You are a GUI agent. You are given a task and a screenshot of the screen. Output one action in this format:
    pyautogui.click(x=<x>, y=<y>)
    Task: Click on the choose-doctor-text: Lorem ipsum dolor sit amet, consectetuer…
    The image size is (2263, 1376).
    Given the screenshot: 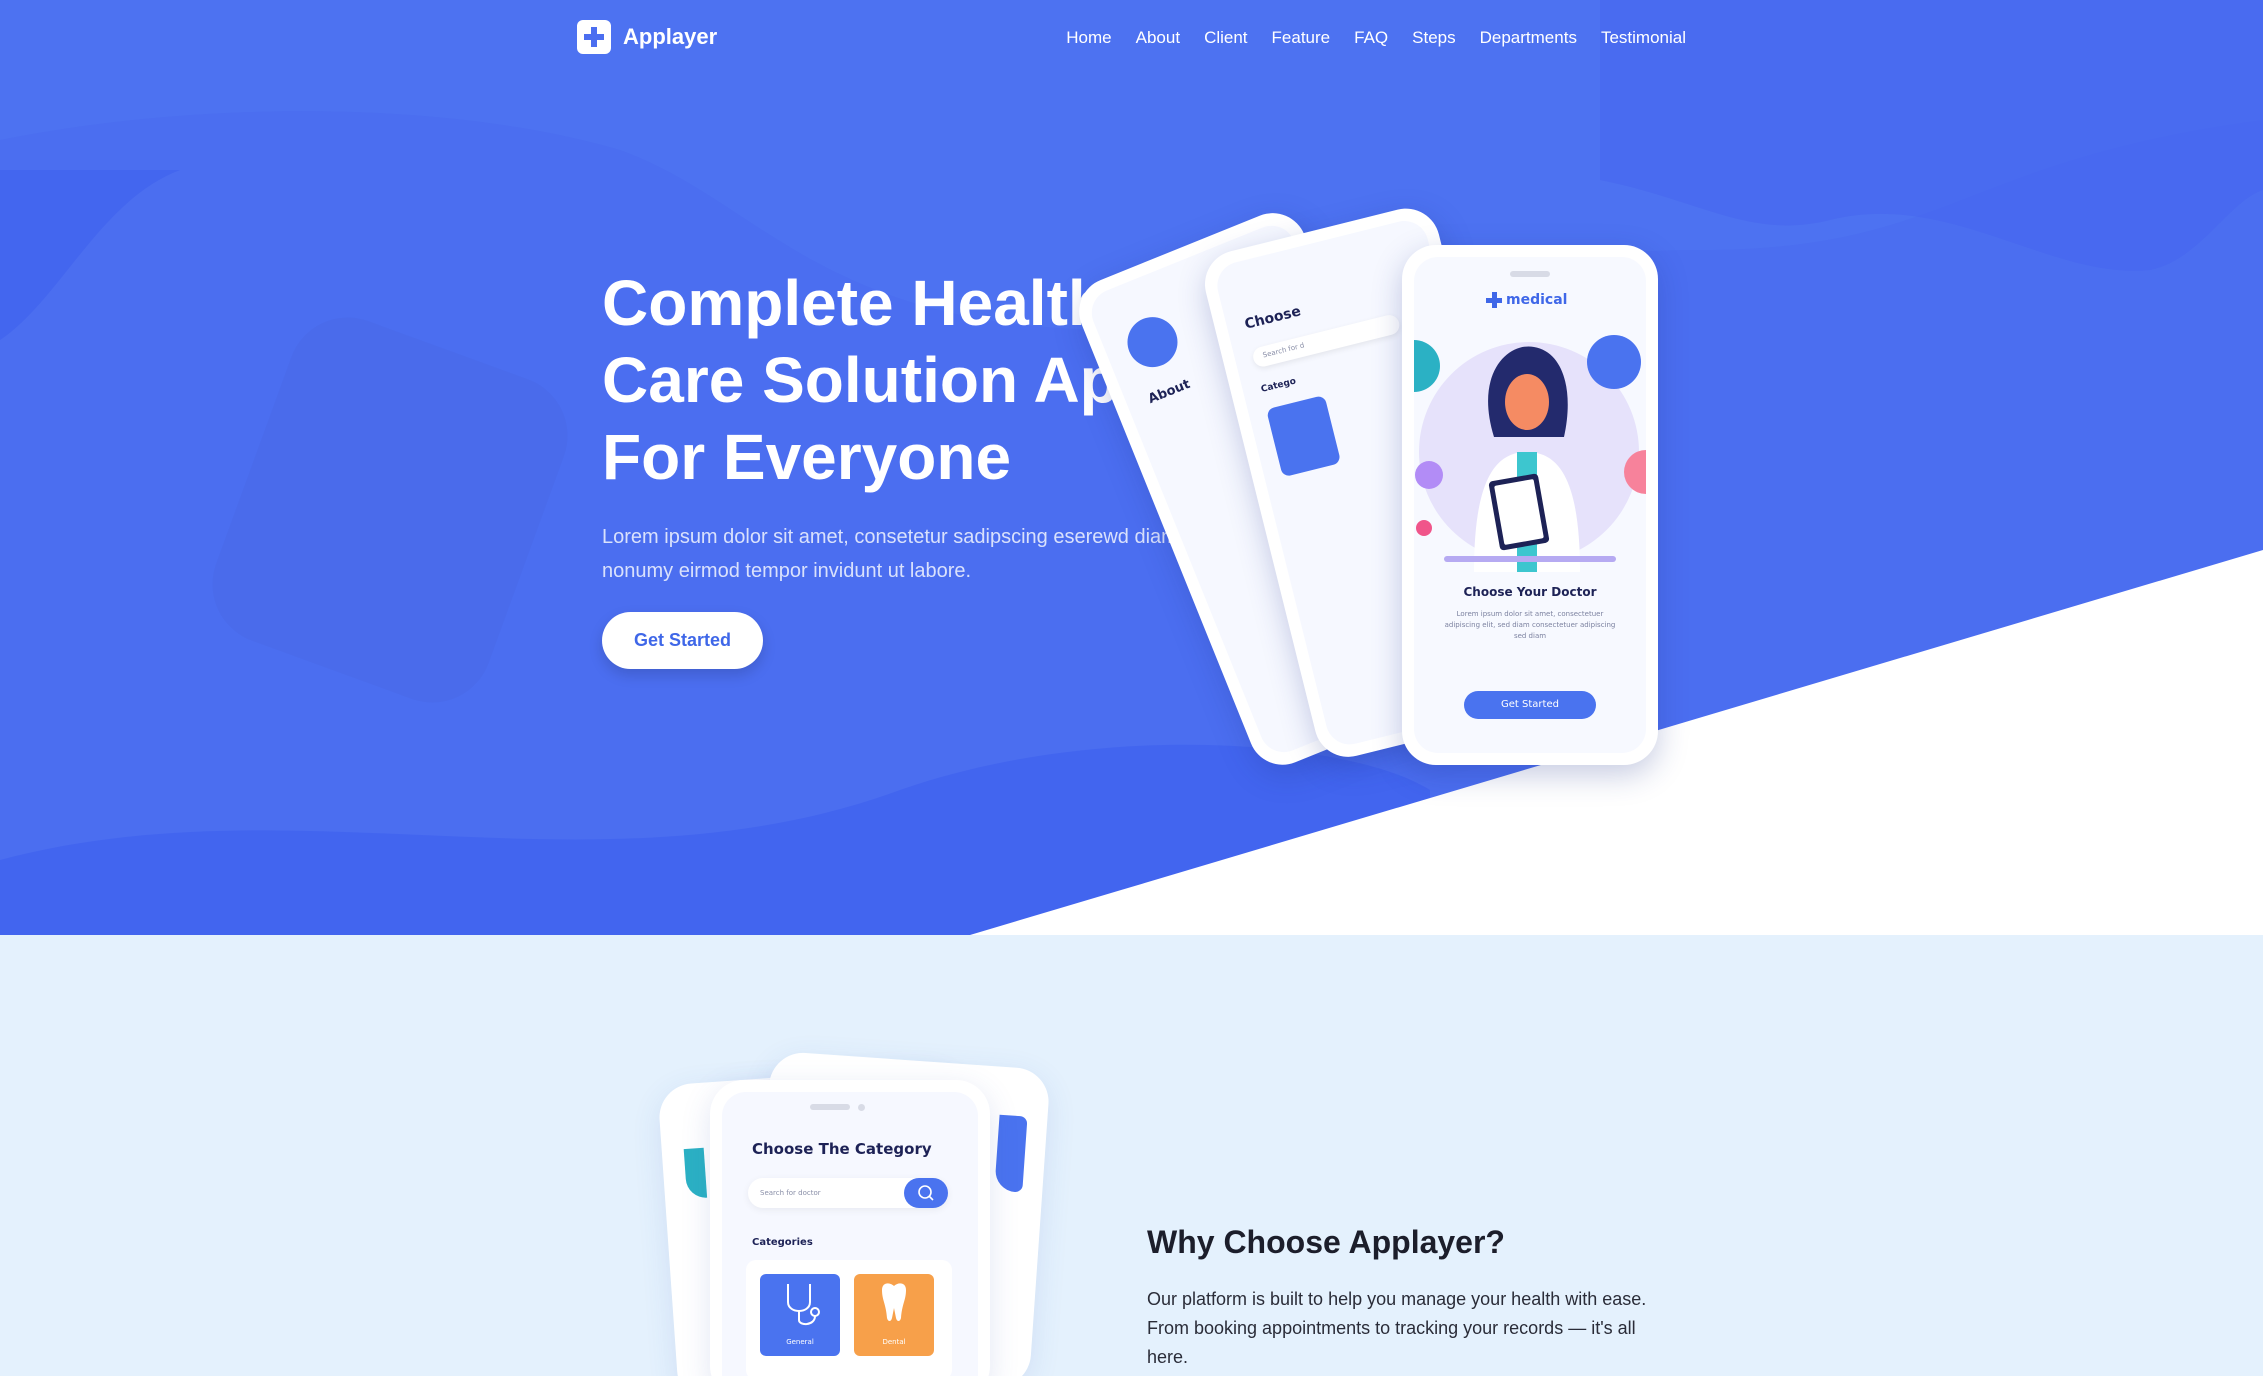 What is the action you would take?
    pyautogui.click(x=1530, y=625)
    